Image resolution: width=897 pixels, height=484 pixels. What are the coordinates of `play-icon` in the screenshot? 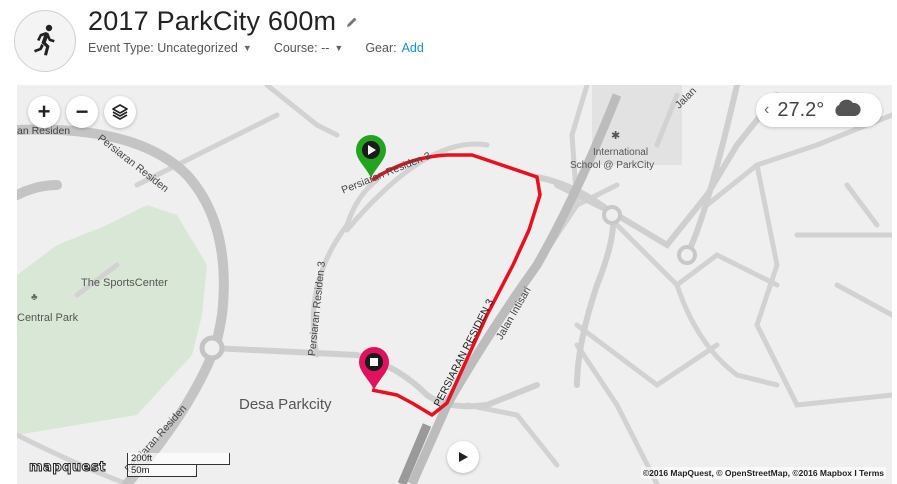 It's located at (463, 457).